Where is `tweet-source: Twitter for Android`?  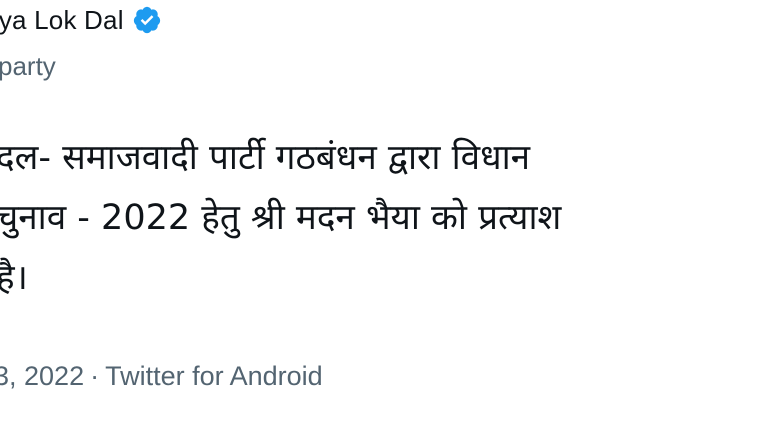 tweet-source: Twitter for Android is located at coordinates (214, 376).